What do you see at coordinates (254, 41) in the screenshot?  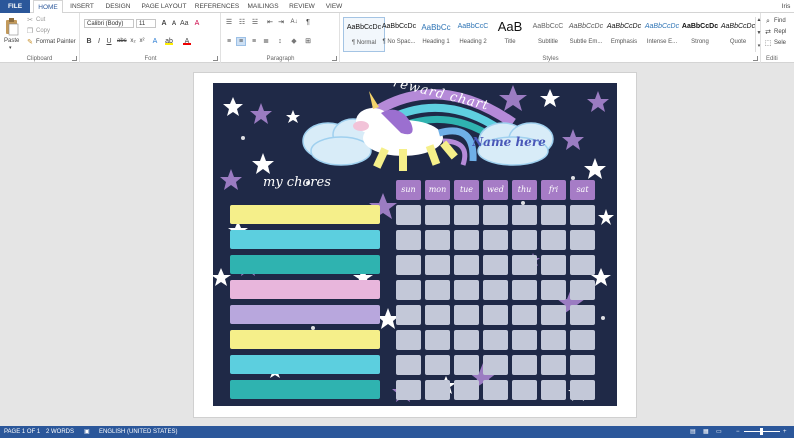 I see `align-right-icon: ≡` at bounding box center [254, 41].